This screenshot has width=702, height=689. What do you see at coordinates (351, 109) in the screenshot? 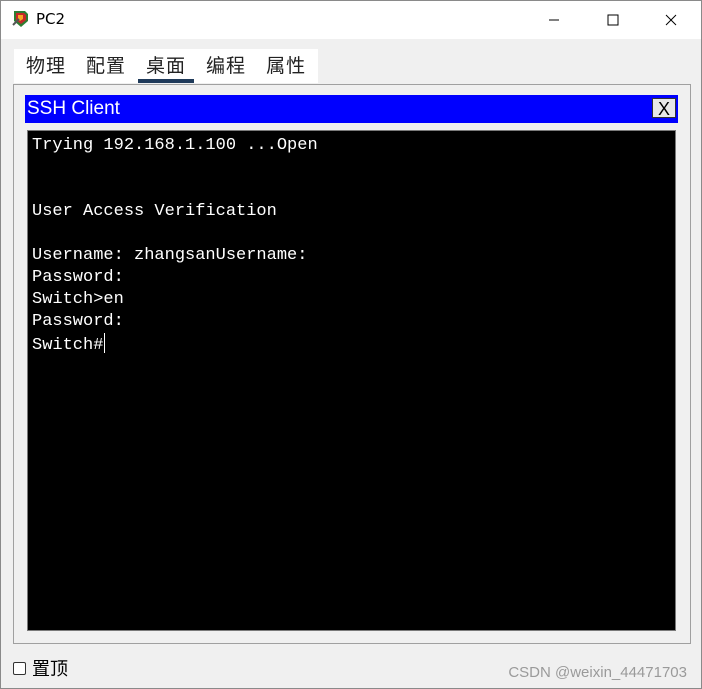
I see `ssh-client-header: SSH Client X` at bounding box center [351, 109].